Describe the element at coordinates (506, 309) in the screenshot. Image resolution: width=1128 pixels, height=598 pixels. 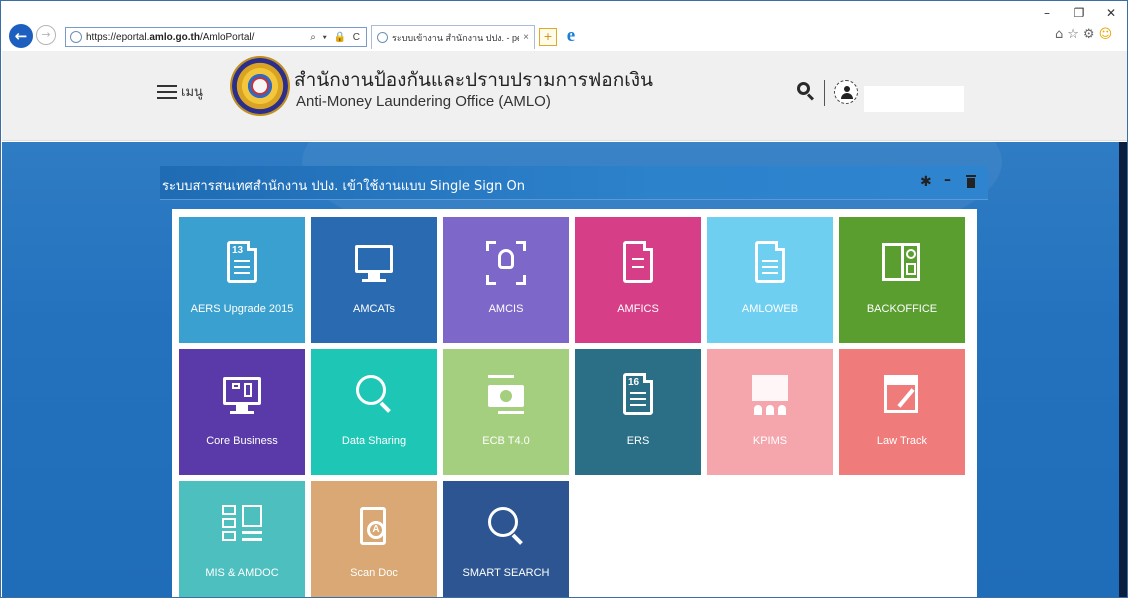
I see `tile-label: AMCIS` at that location.